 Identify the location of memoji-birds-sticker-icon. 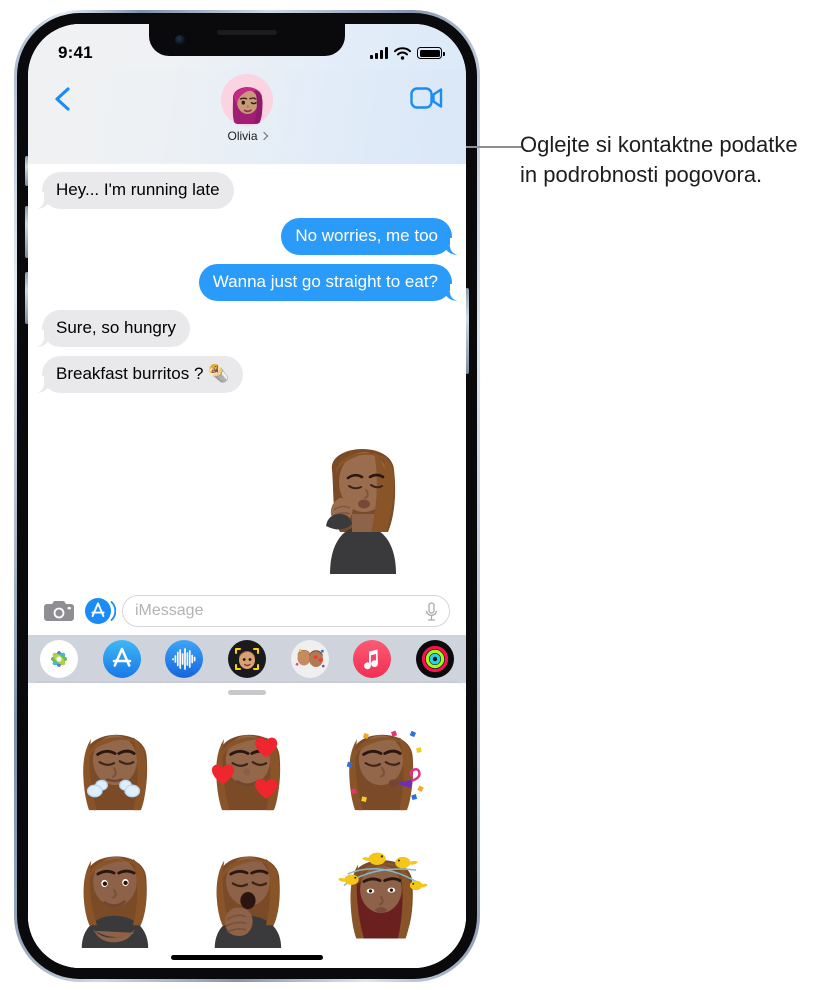
(382, 895).